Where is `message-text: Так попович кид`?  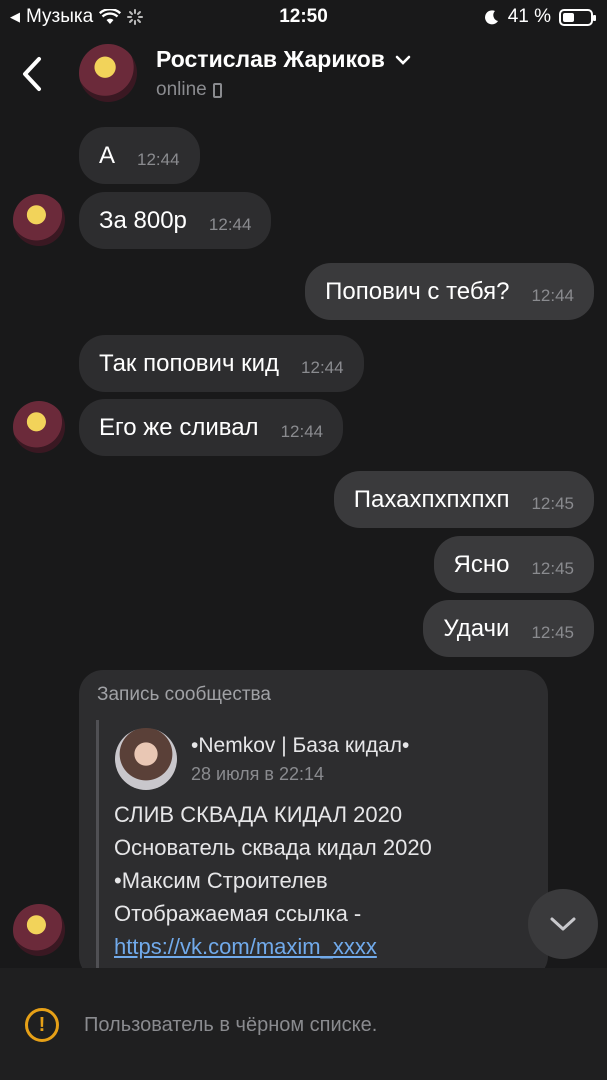
message-text: Так попович кид is located at coordinates (189, 363).